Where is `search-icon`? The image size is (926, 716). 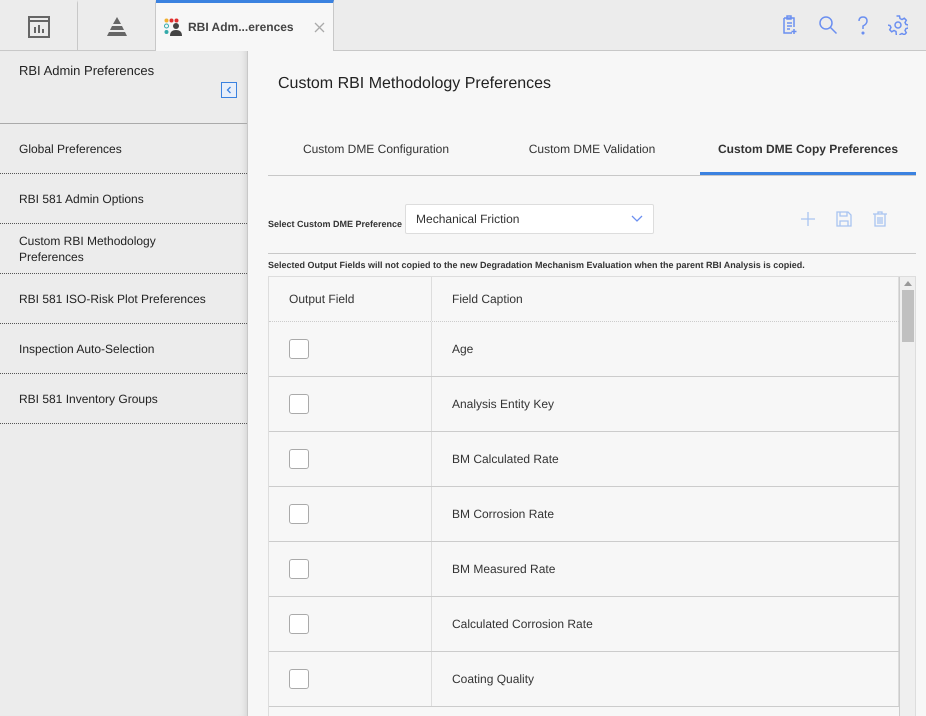
search-icon is located at coordinates (828, 25).